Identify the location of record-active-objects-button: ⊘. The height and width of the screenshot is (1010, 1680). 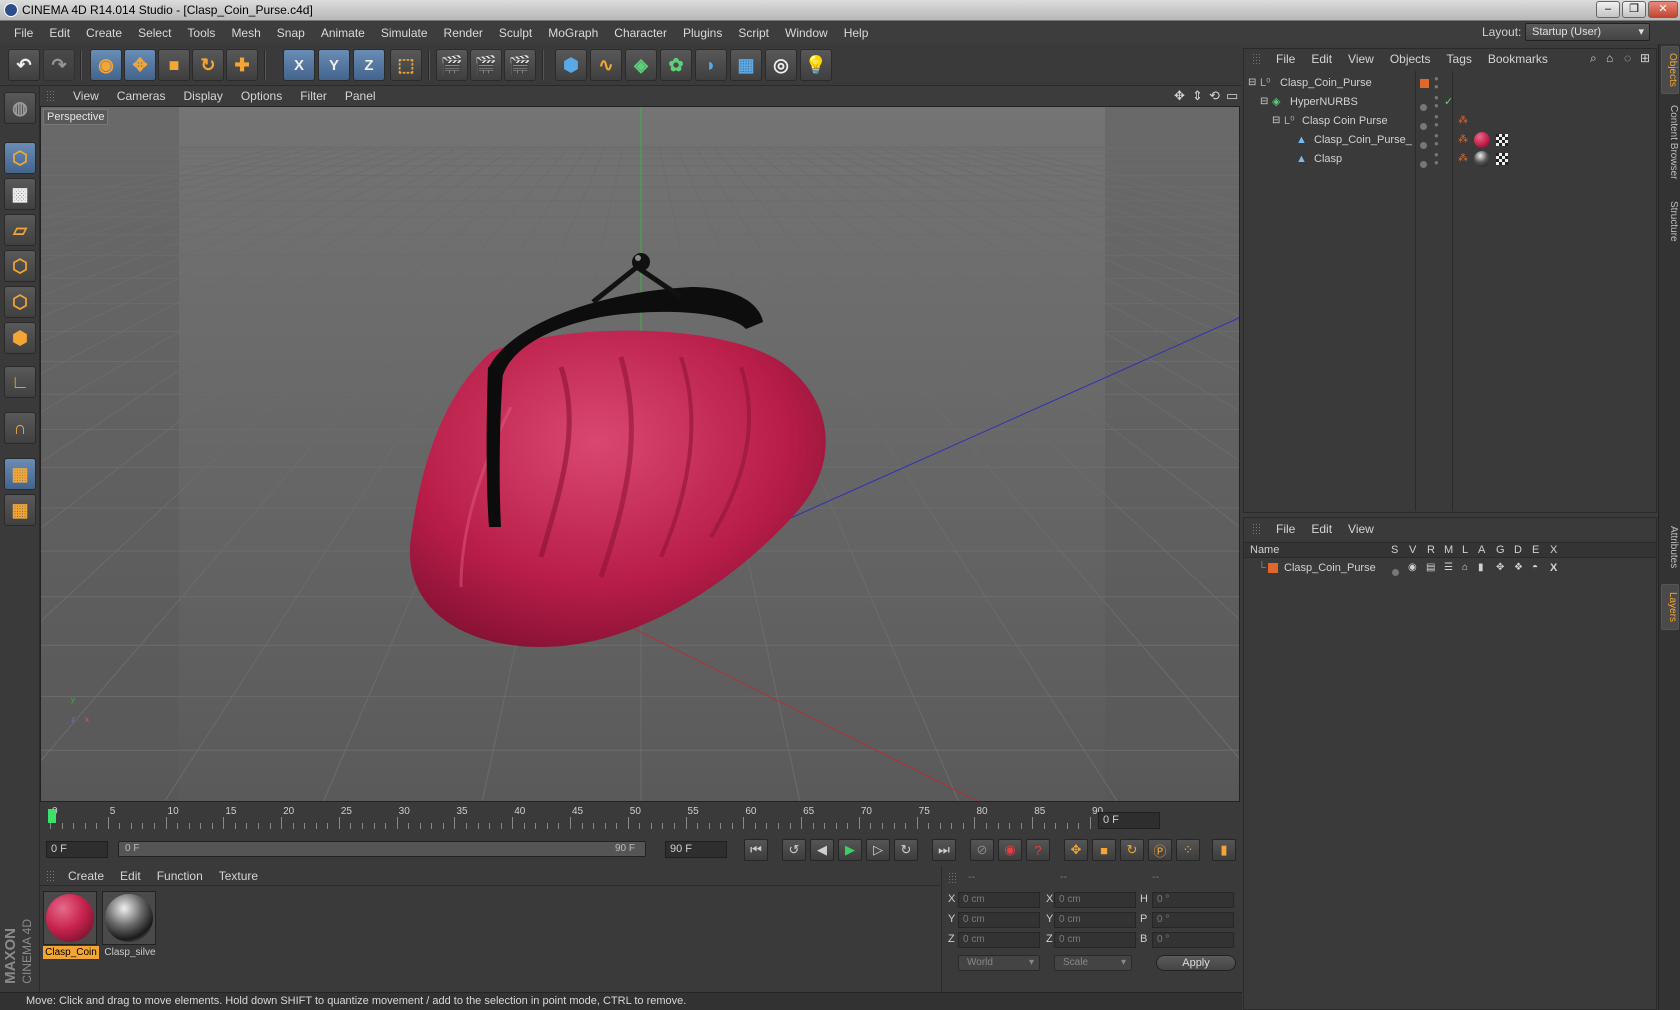
(982, 850).